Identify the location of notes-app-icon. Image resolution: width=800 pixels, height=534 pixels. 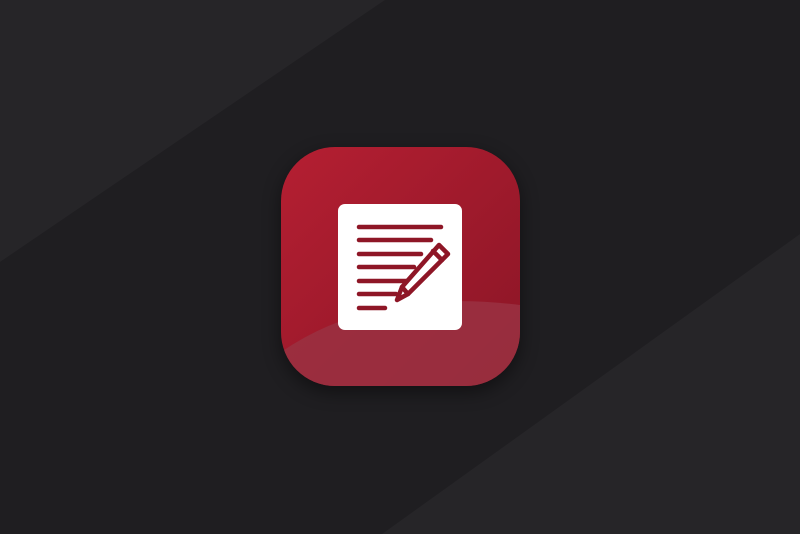
(400, 266).